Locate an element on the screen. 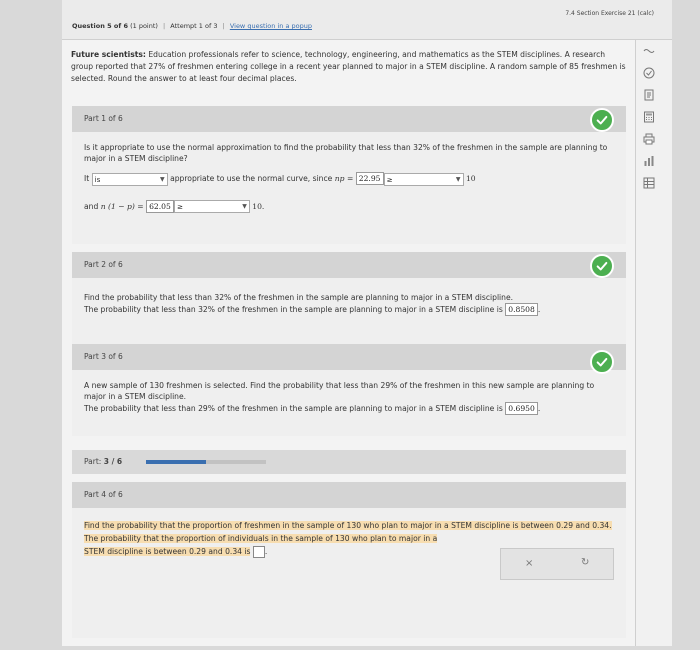  tools-sidebar is located at coordinates (648, 122).